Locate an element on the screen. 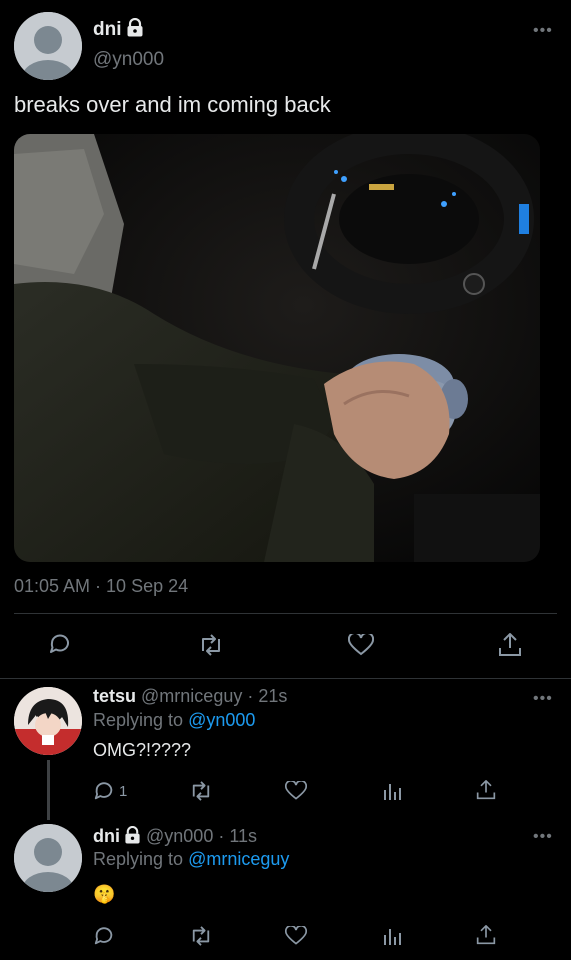 The height and width of the screenshot is (960, 571). reply-button: 1 is located at coordinates (110, 791).